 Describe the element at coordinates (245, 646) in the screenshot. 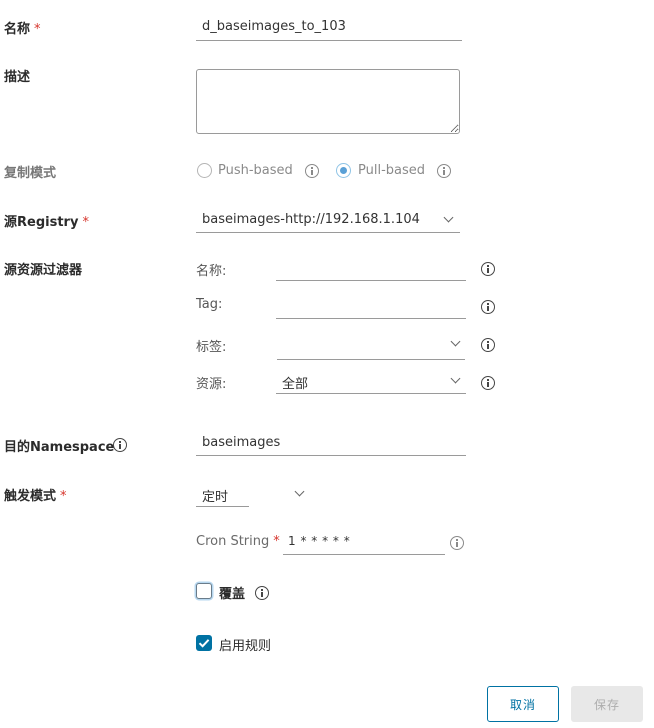

I see `enable-rule-label: 启用规则` at that location.